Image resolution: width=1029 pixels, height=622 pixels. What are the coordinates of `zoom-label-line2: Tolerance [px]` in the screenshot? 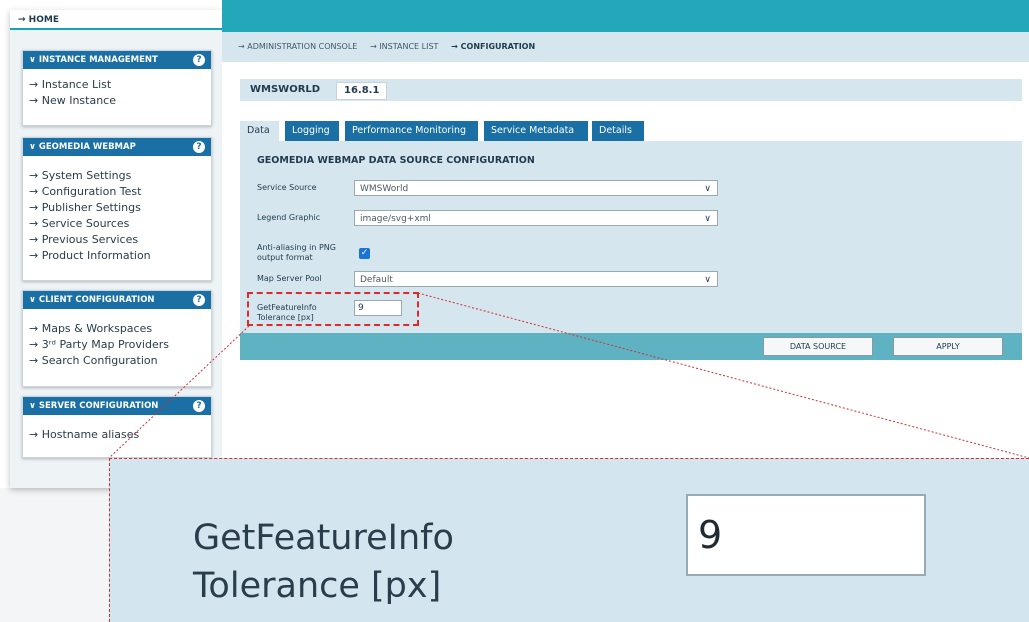 It's located at (317, 586).